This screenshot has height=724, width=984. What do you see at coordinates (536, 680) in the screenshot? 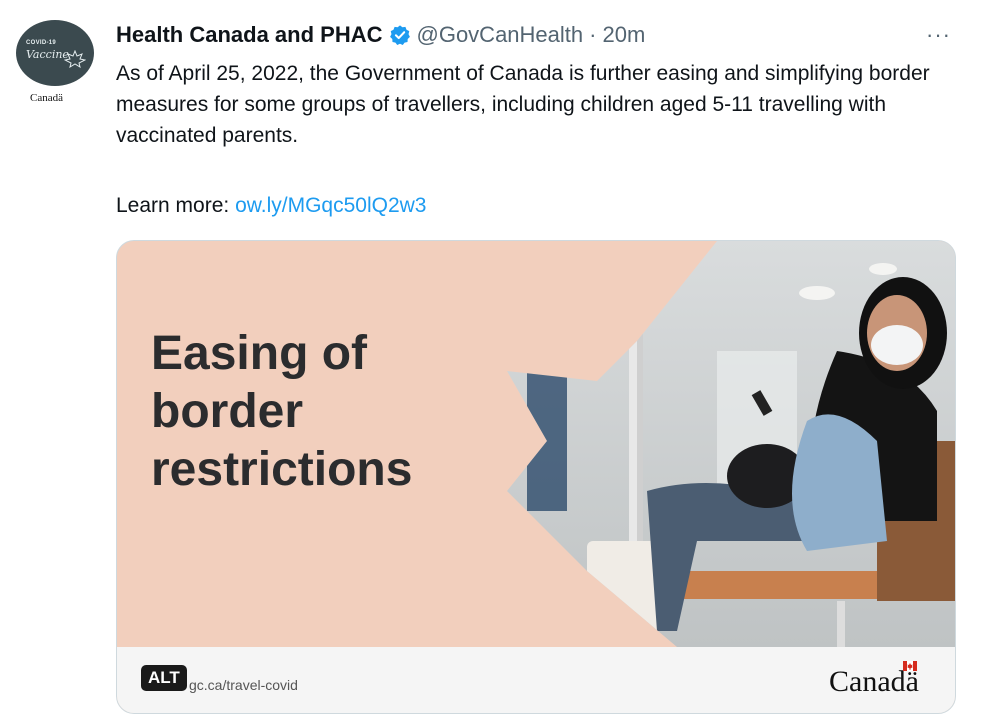
I see `card-footer: ALT gc.ca/travel-covid Canadä` at bounding box center [536, 680].